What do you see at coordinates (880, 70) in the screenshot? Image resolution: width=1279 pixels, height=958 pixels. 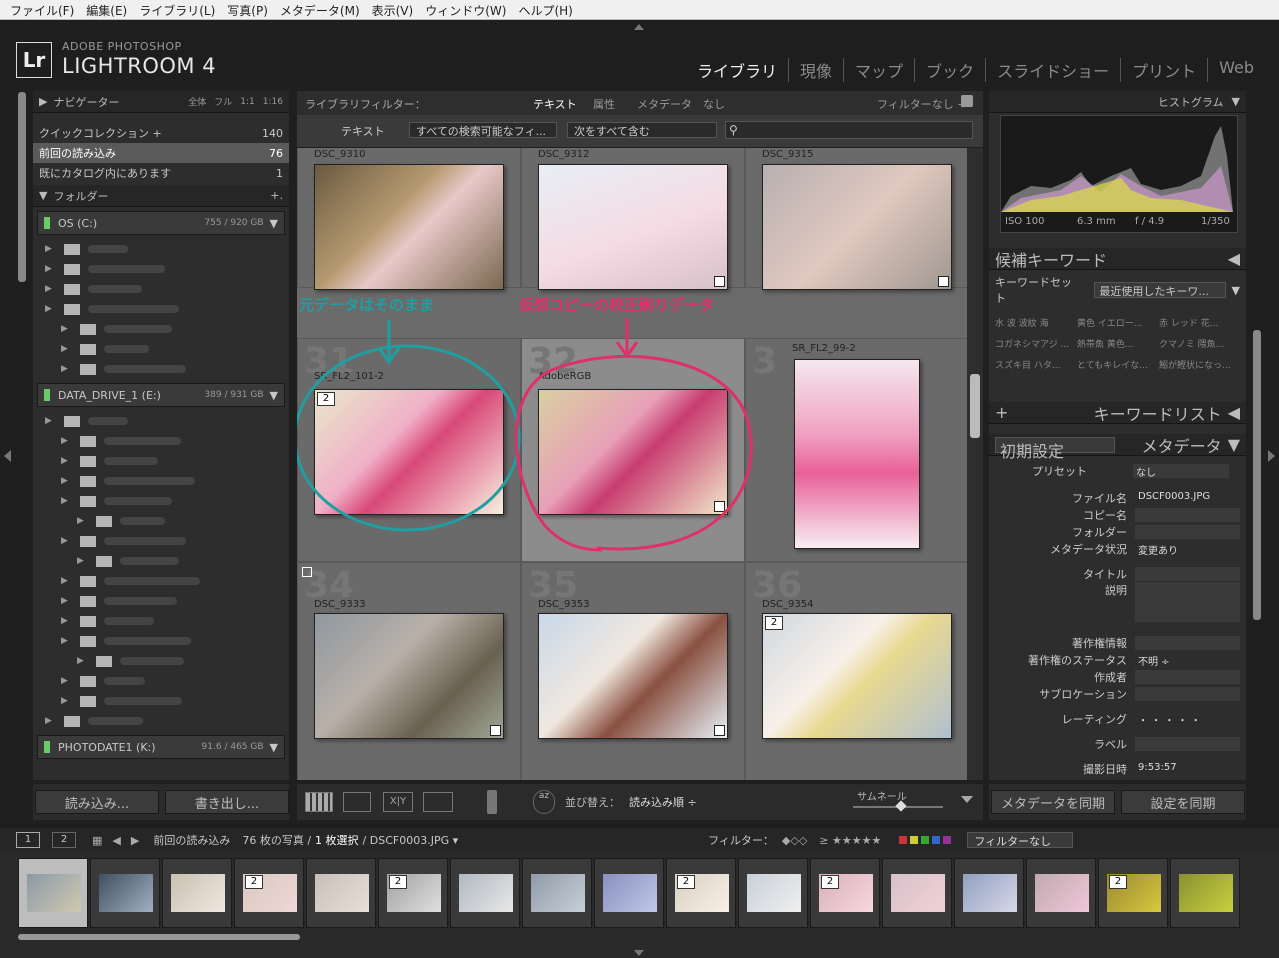 I see `module-tab: マップ` at bounding box center [880, 70].